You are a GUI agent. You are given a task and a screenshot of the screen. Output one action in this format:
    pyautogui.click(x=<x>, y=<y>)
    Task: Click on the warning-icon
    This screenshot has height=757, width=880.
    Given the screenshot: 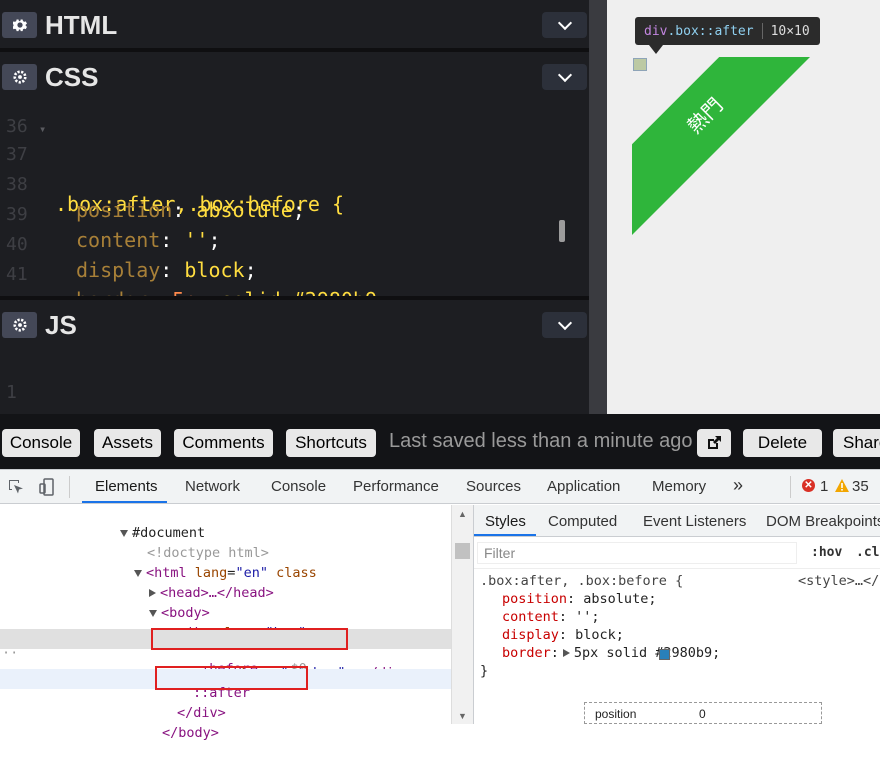 What is the action you would take?
    pyautogui.click(x=842, y=485)
    